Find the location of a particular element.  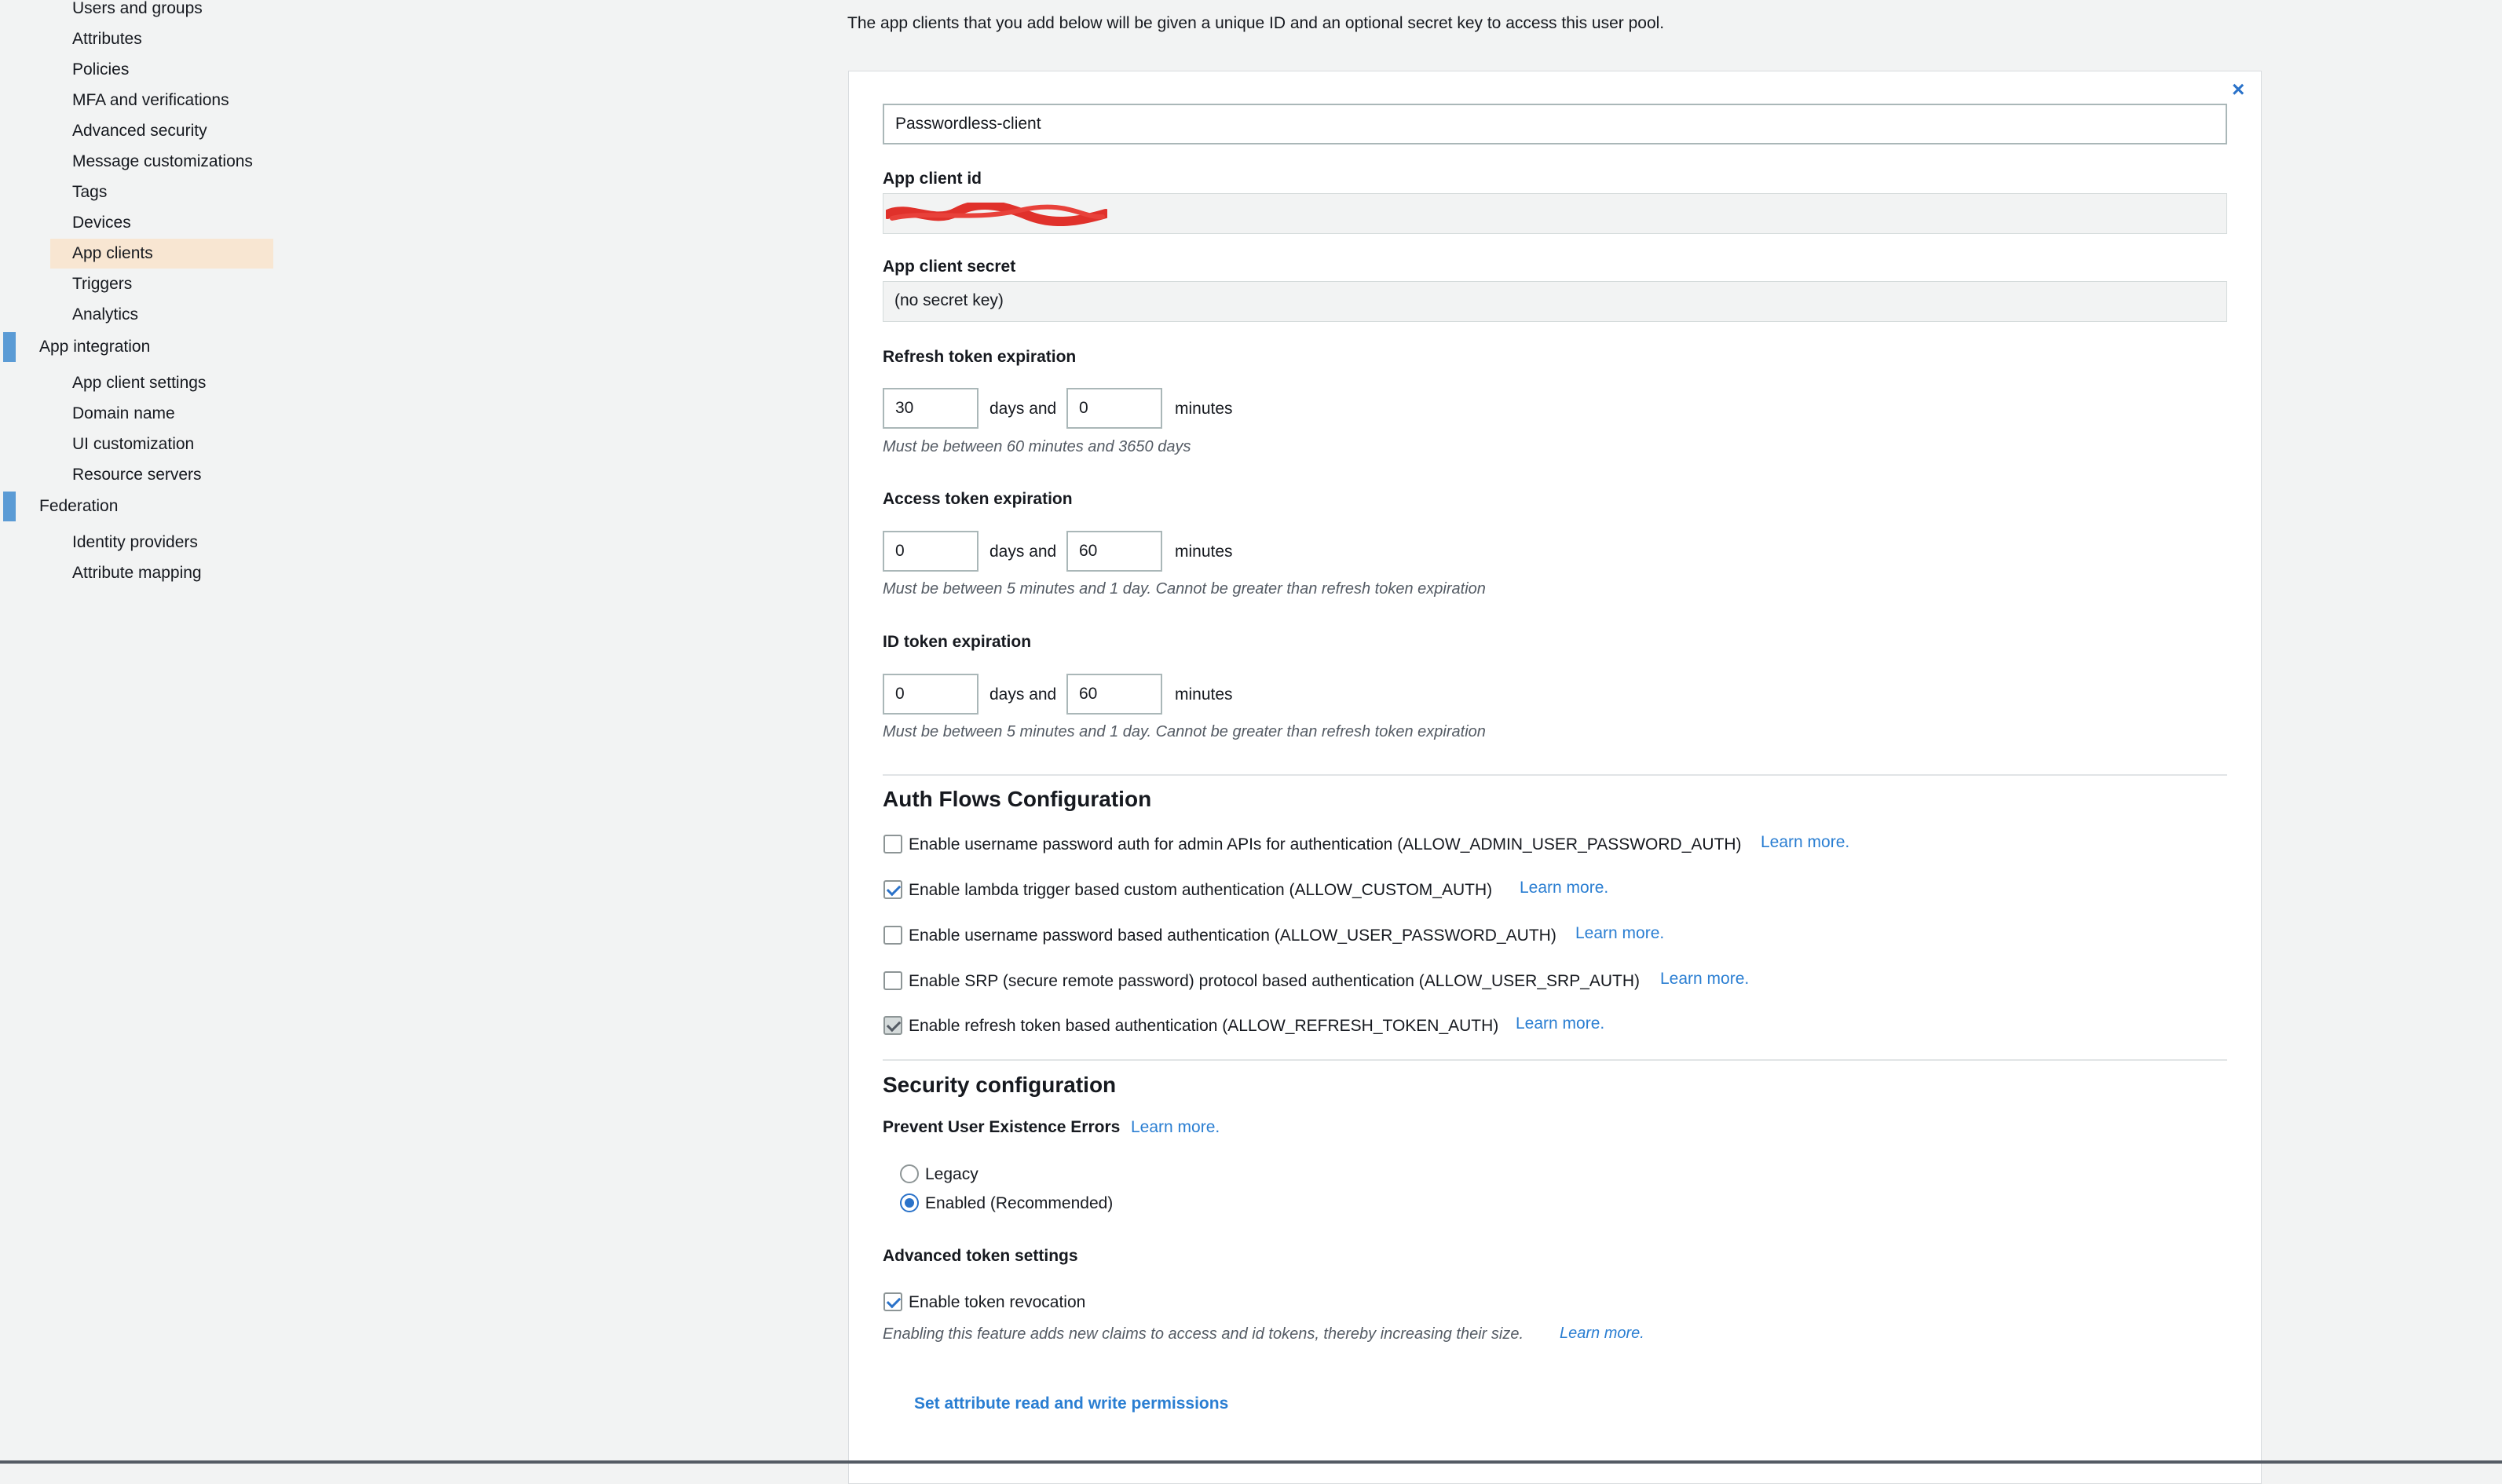

sidebar-item-message-customizations: Message customizations is located at coordinates (161, 162).